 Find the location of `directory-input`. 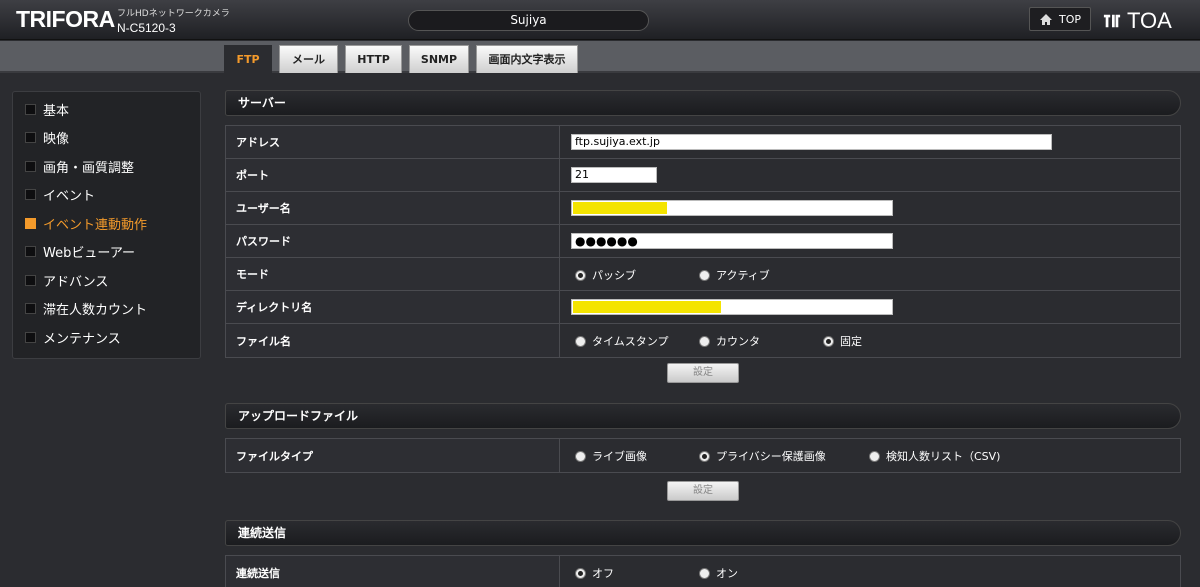

directory-input is located at coordinates (732, 307).